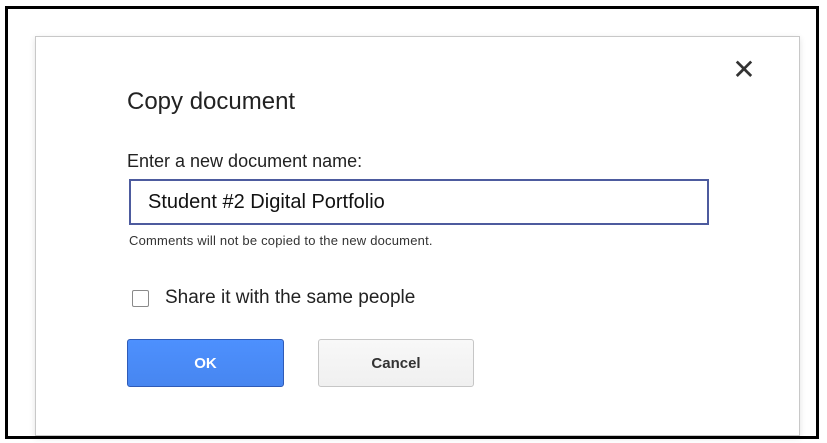  What do you see at coordinates (205, 363) in the screenshot?
I see `ok-button: OK` at bounding box center [205, 363].